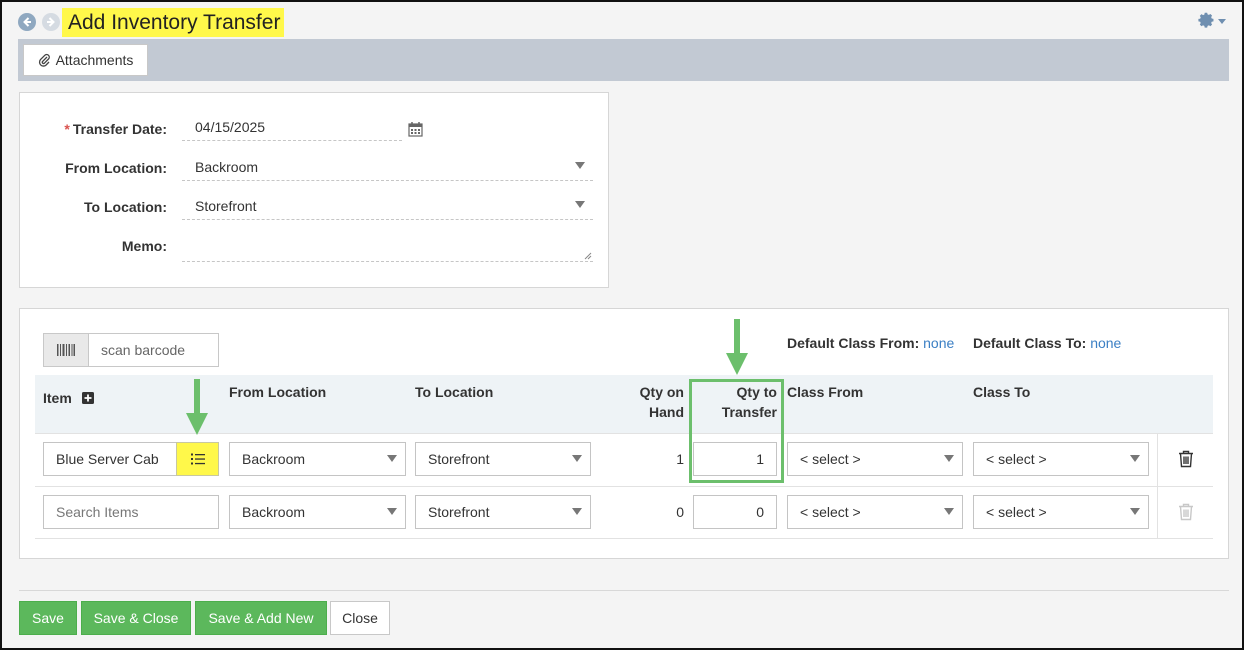  Describe the element at coordinates (666, 412) in the screenshot. I see `col-qty-on-hand-line2: Hand` at that location.